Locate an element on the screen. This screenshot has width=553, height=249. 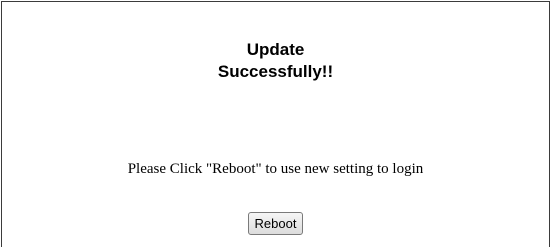
button-row: Reboot is located at coordinates (275, 223).